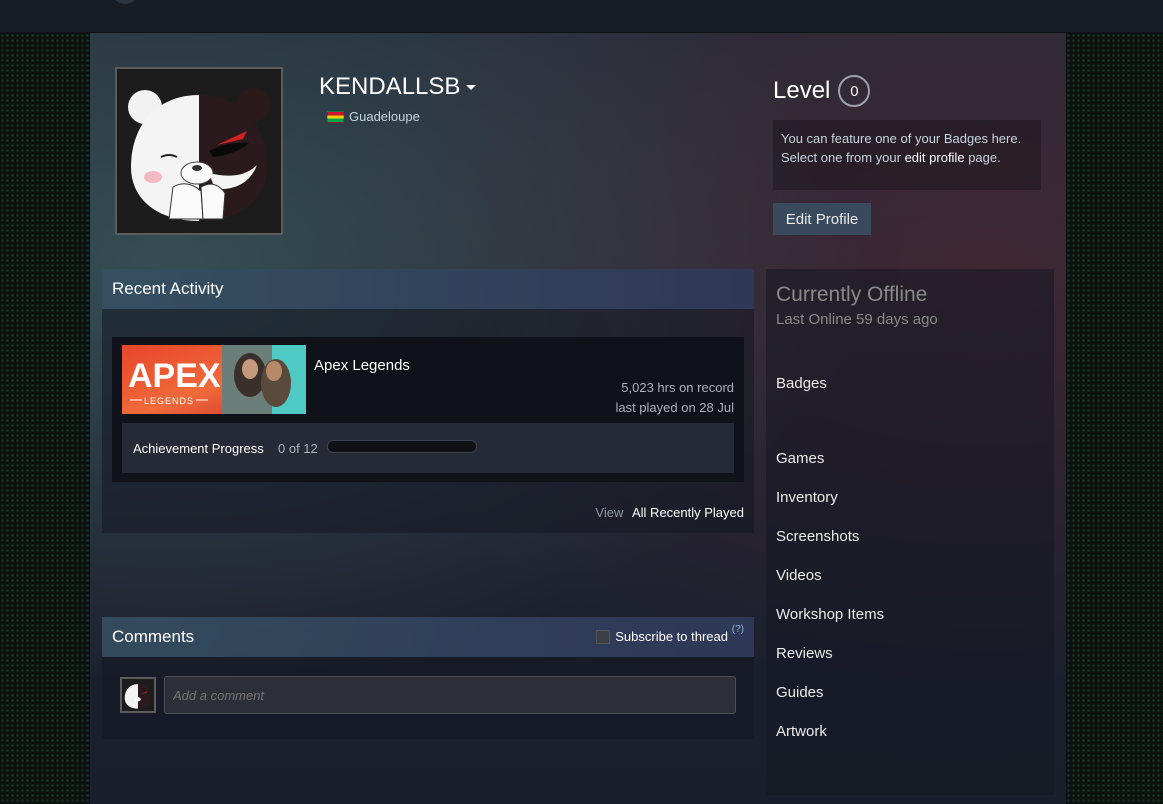 This screenshot has width=1163, height=804. Describe the element at coordinates (674, 407) in the screenshot. I see `game-last-played: last played on 28 Jul` at that location.